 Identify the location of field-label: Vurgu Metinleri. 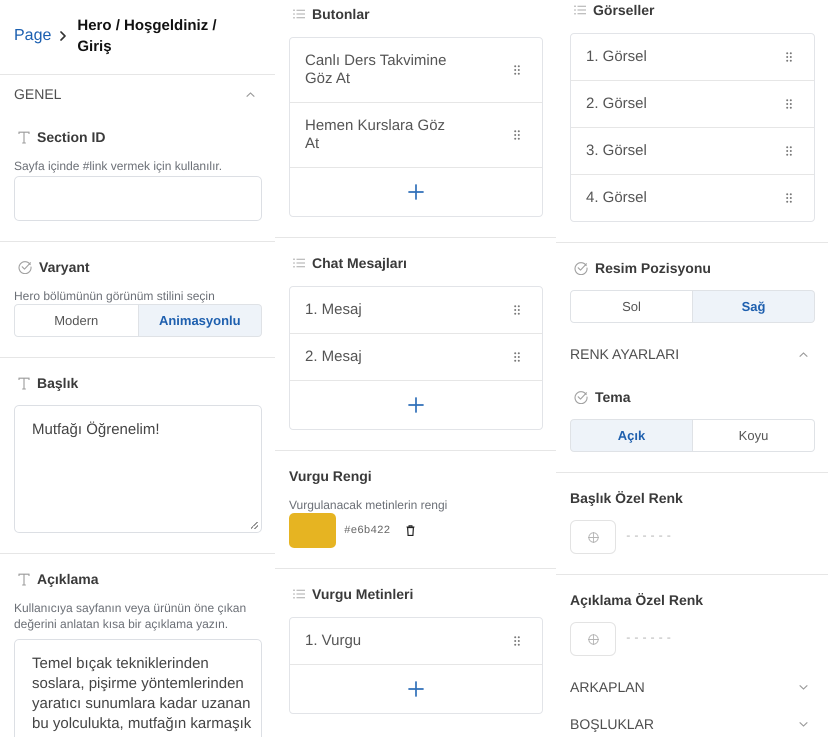
(363, 594).